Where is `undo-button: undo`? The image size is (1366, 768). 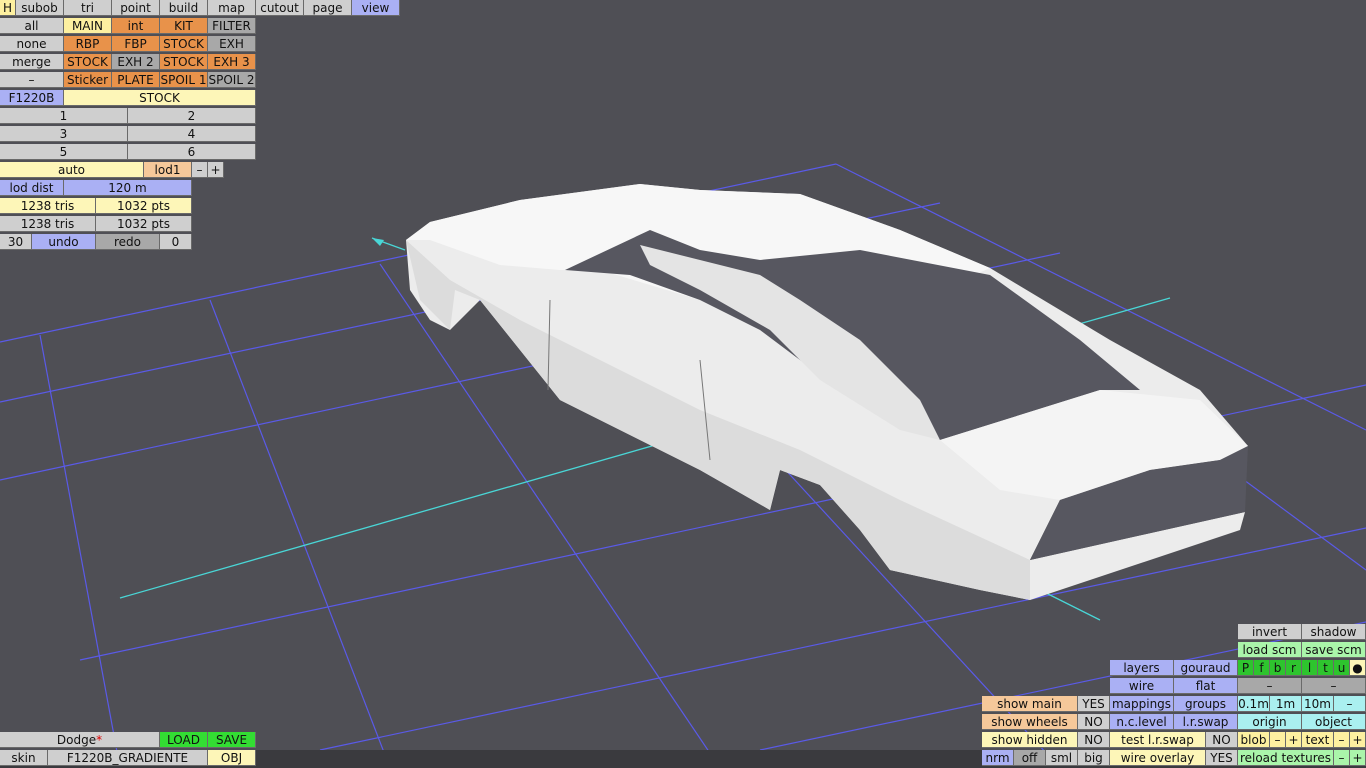 undo-button: undo is located at coordinates (64, 242).